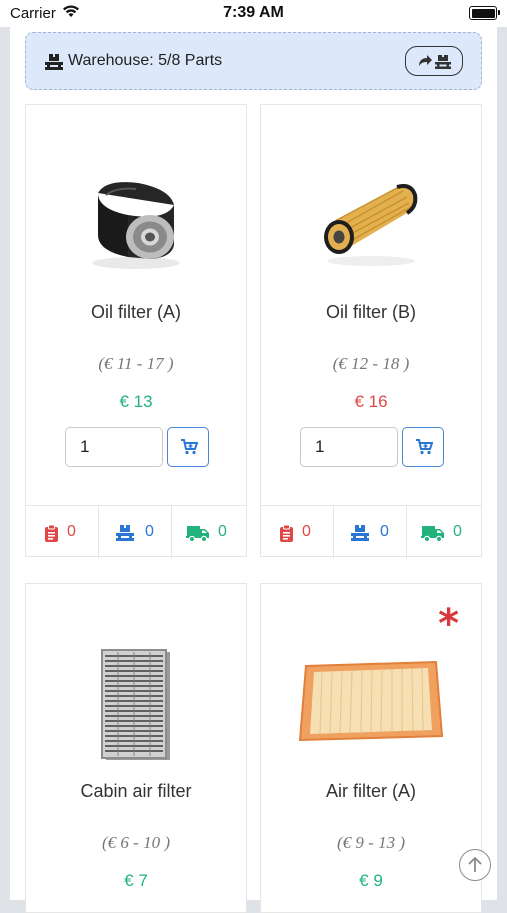 The height and width of the screenshot is (913, 507). Describe the element at coordinates (371, 701) in the screenshot. I see `air-filter-panel-image` at that location.